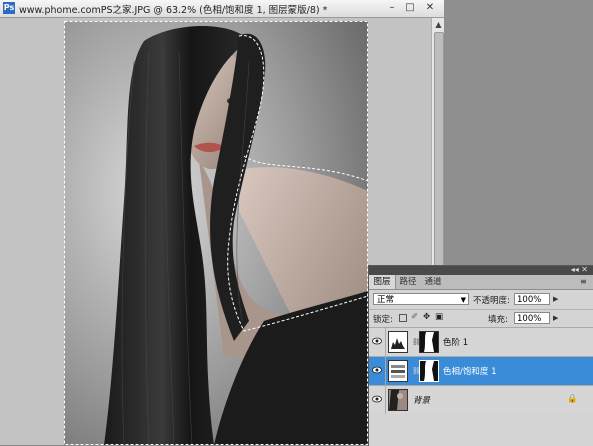 The image size is (593, 446). What do you see at coordinates (398, 371) in the screenshot?
I see `hue-saturation-adjustment-icon` at bounding box center [398, 371].